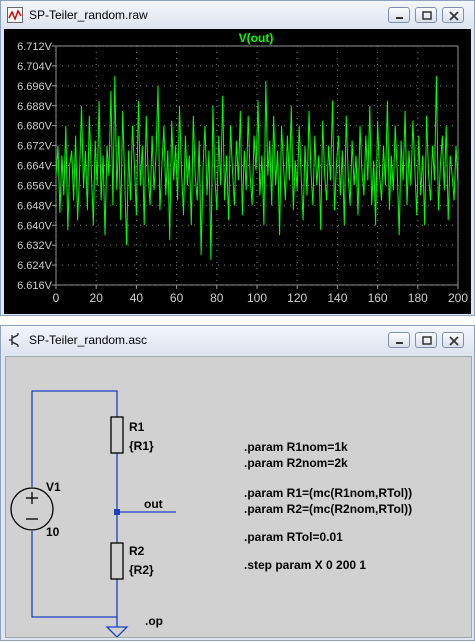  Describe the element at coordinates (293, 537) in the screenshot. I see `directive-rtol: .param RTol=0.01` at that location.